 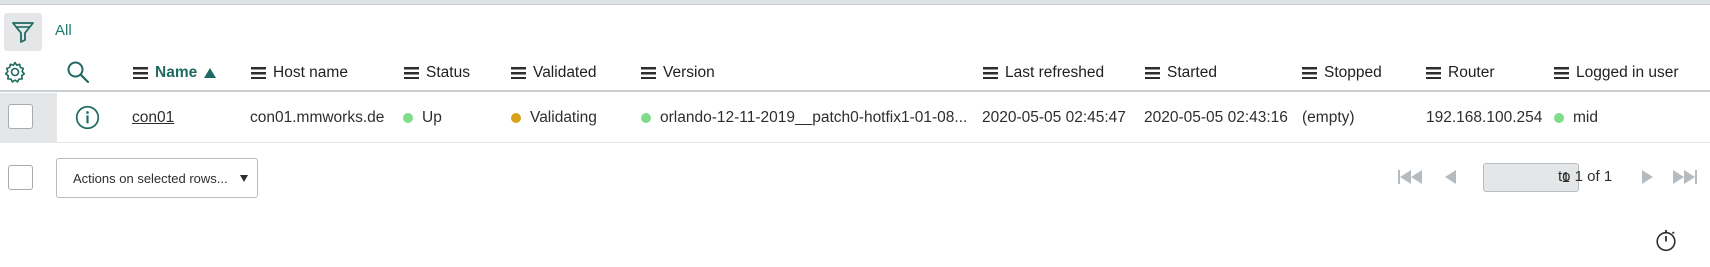 What do you see at coordinates (1585, 176) in the screenshot?
I see `page-range-label: to 1 of 1` at bounding box center [1585, 176].